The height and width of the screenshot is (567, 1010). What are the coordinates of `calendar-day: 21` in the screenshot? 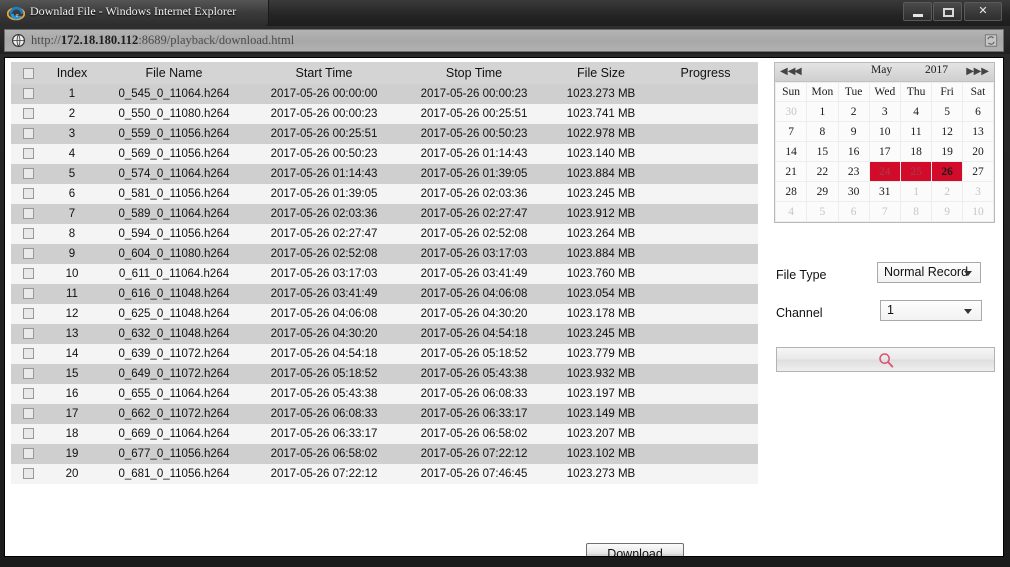 It's located at (791, 171).